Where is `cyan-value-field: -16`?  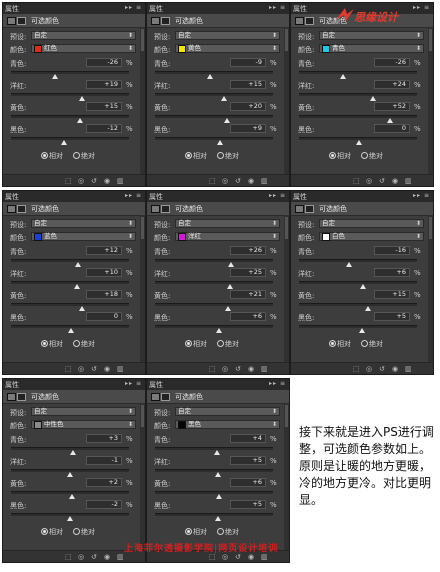
cyan-value-field: -16 is located at coordinates (392, 250).